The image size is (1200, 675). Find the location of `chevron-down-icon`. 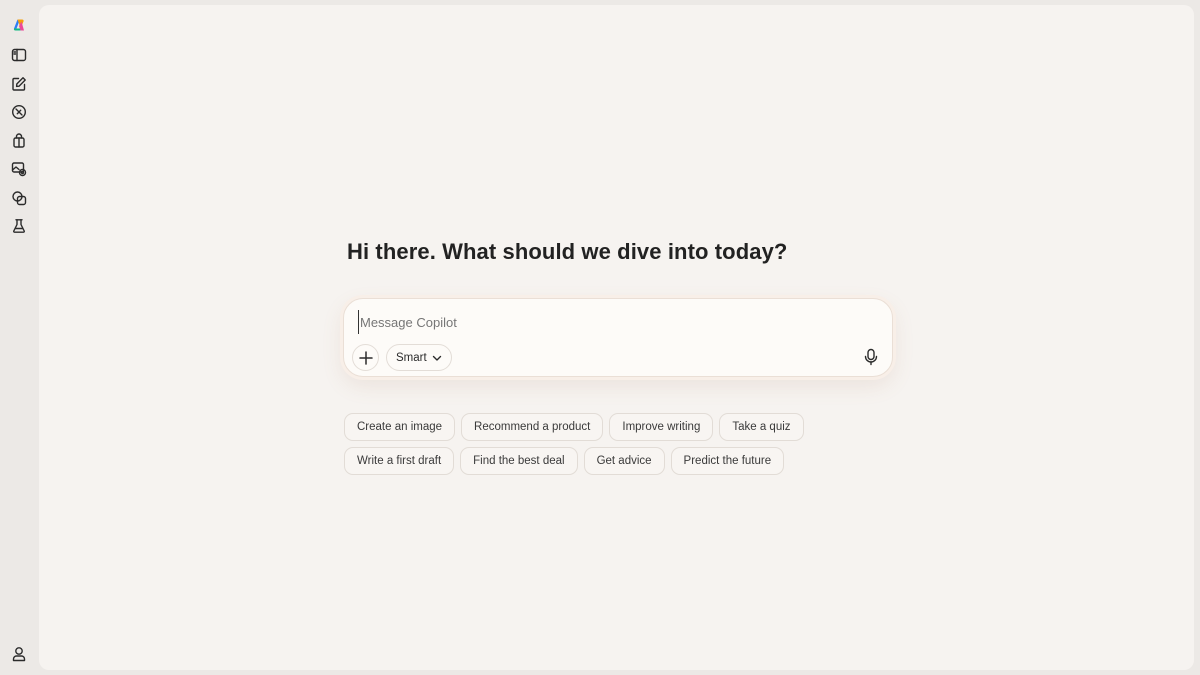

chevron-down-icon is located at coordinates (436, 358).